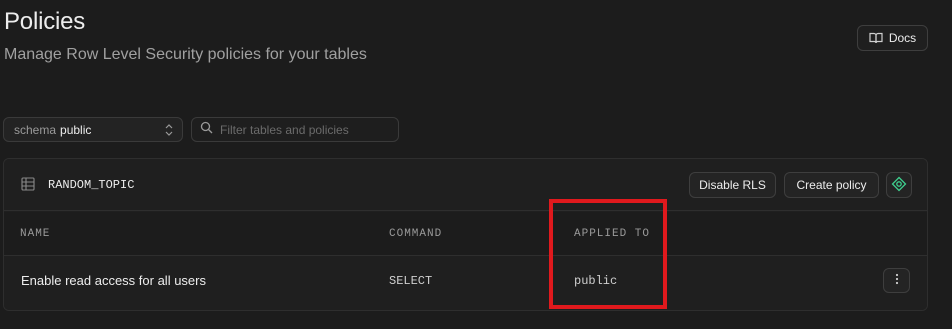 This screenshot has height=329, width=952. Describe the element at coordinates (612, 234) in the screenshot. I see `column-header-applied-to: APPLIED TO` at that location.